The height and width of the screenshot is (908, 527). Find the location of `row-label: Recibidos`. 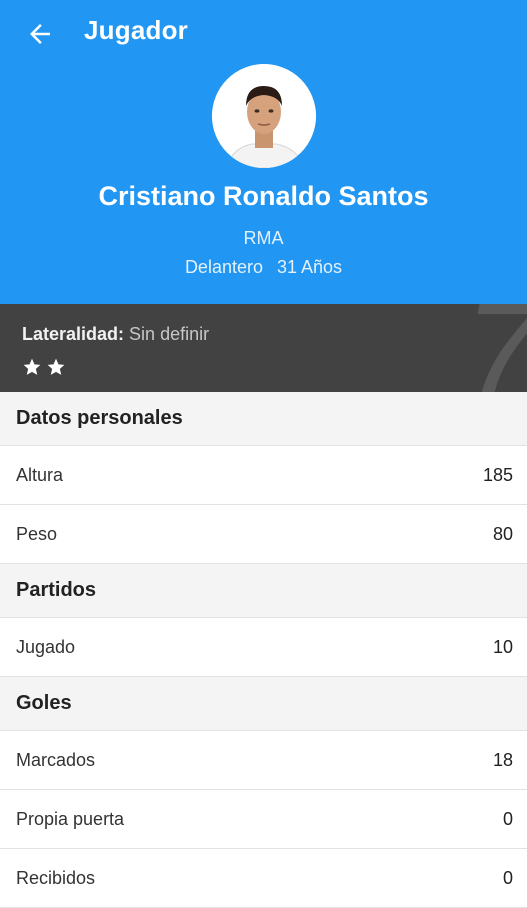

row-label: Recibidos is located at coordinates (56, 877).